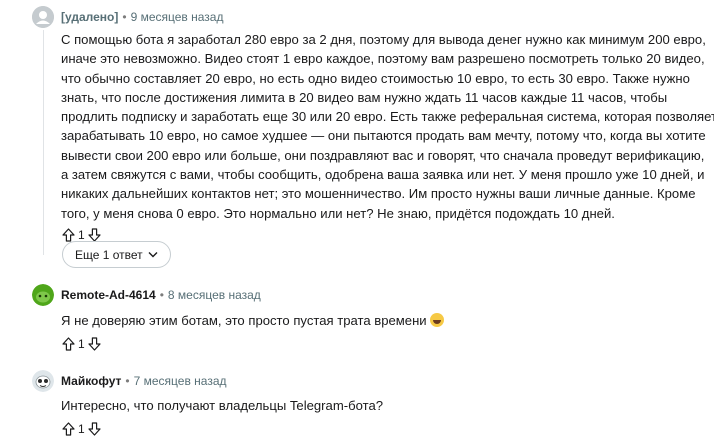  What do you see at coordinates (373, 17) in the screenshot?
I see `comment-header: [удалено] • 9 месяцев назад` at bounding box center [373, 17].